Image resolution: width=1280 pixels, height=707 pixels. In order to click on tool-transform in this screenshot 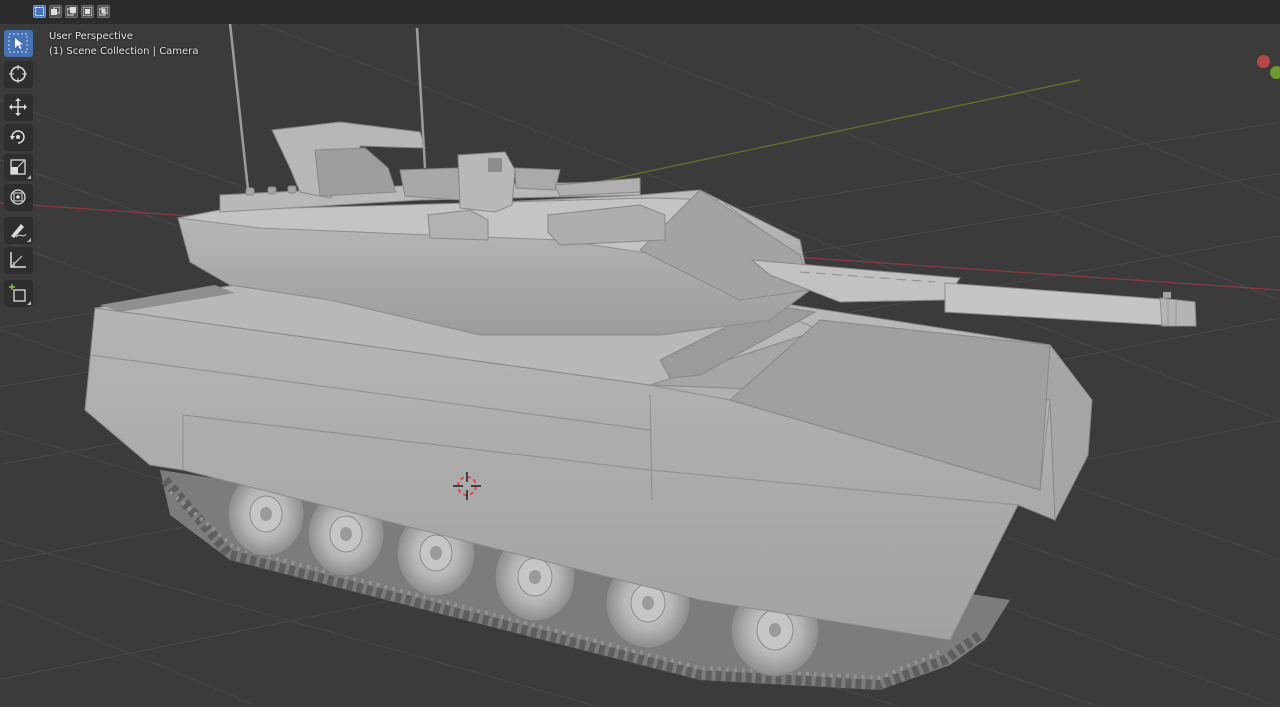, I will do `click(18, 197)`.